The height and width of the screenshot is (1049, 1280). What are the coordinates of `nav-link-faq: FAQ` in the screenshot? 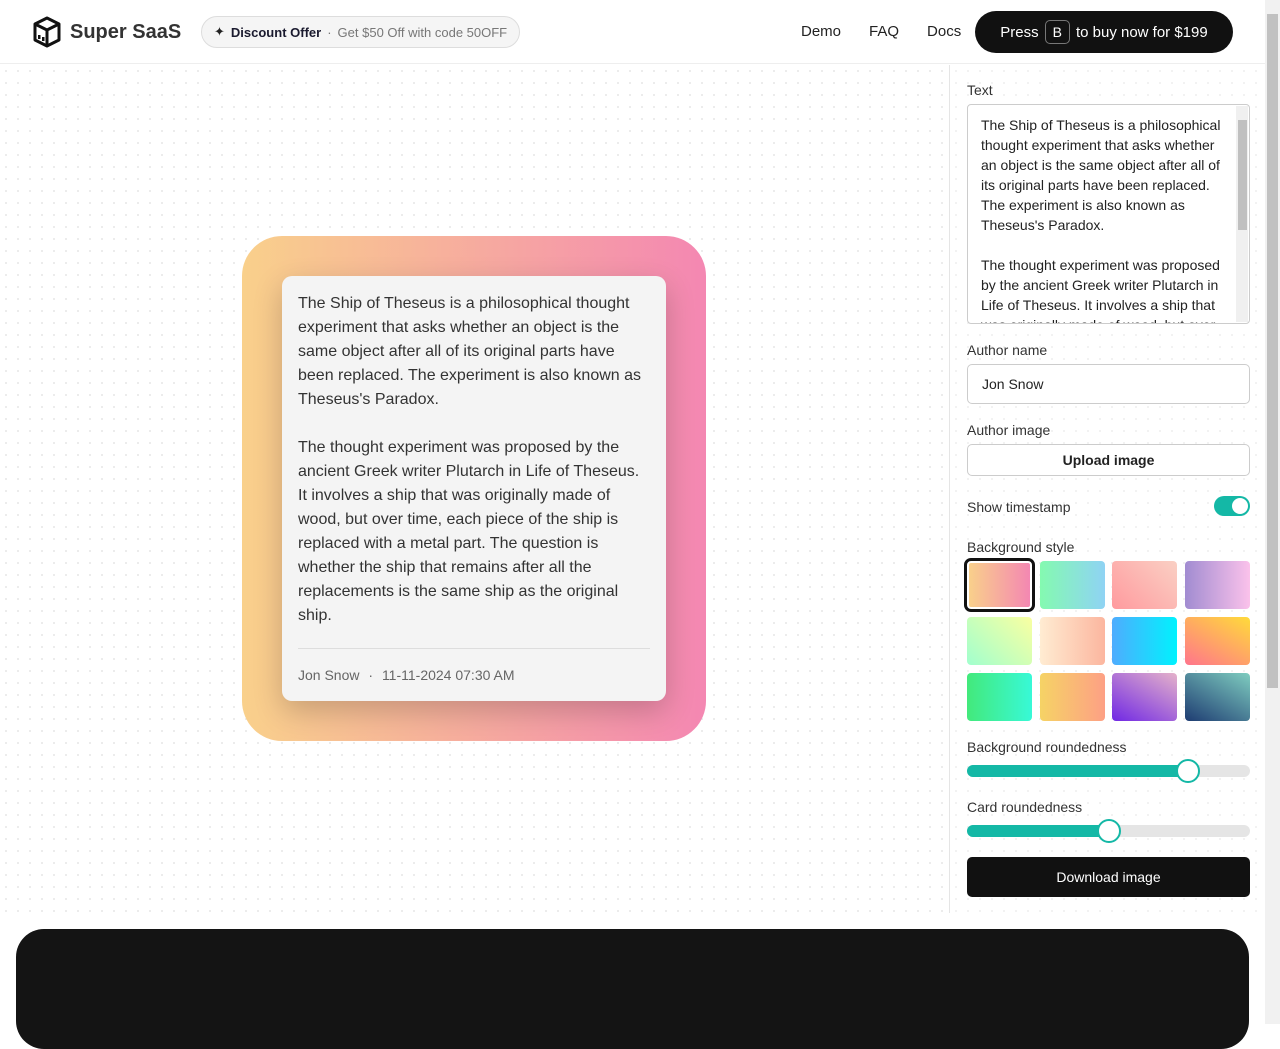 It's located at (884, 31).